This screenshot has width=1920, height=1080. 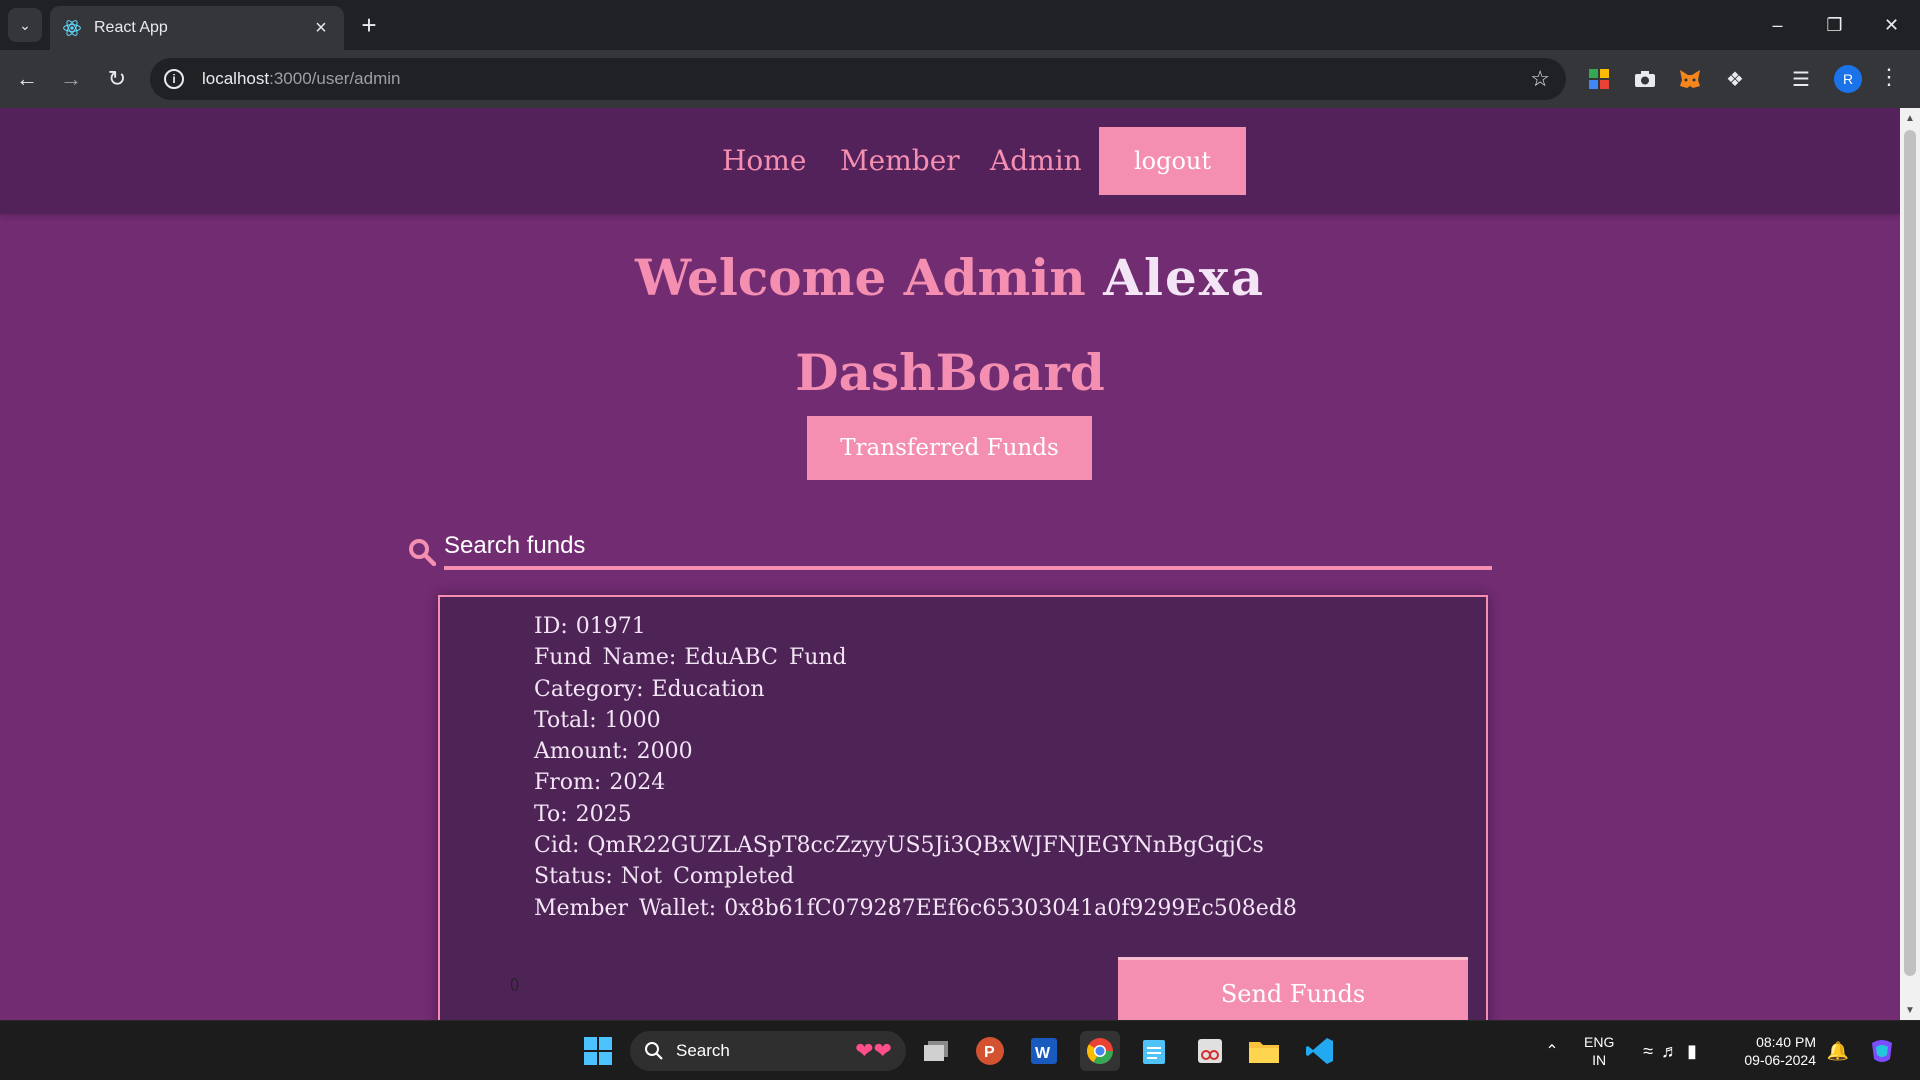 I want to click on snipping-tool-icon, so click(x=1210, y=1051).